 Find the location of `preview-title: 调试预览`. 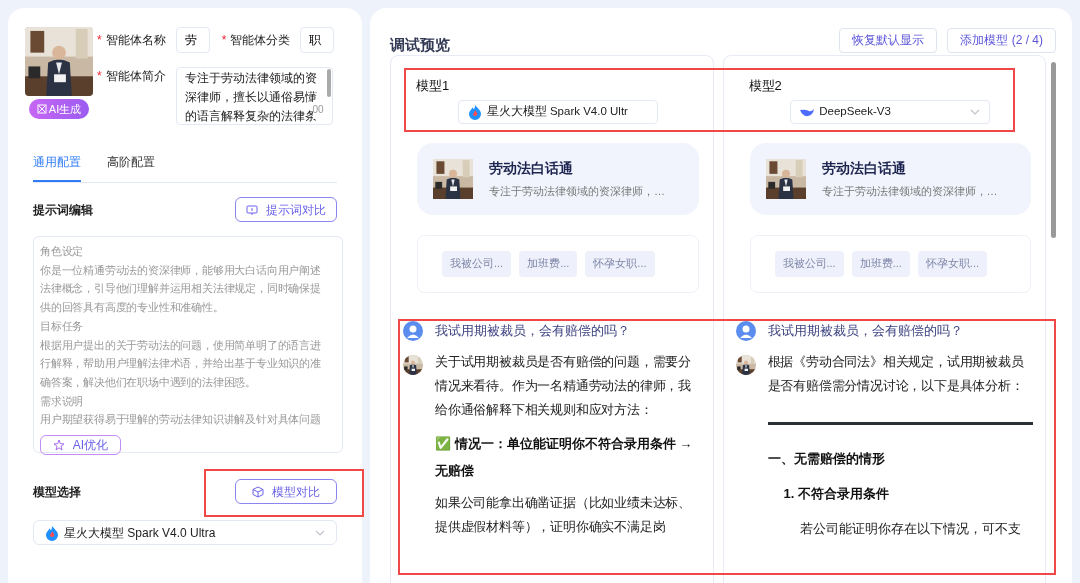

preview-title: 调试预览 is located at coordinates (420, 45).